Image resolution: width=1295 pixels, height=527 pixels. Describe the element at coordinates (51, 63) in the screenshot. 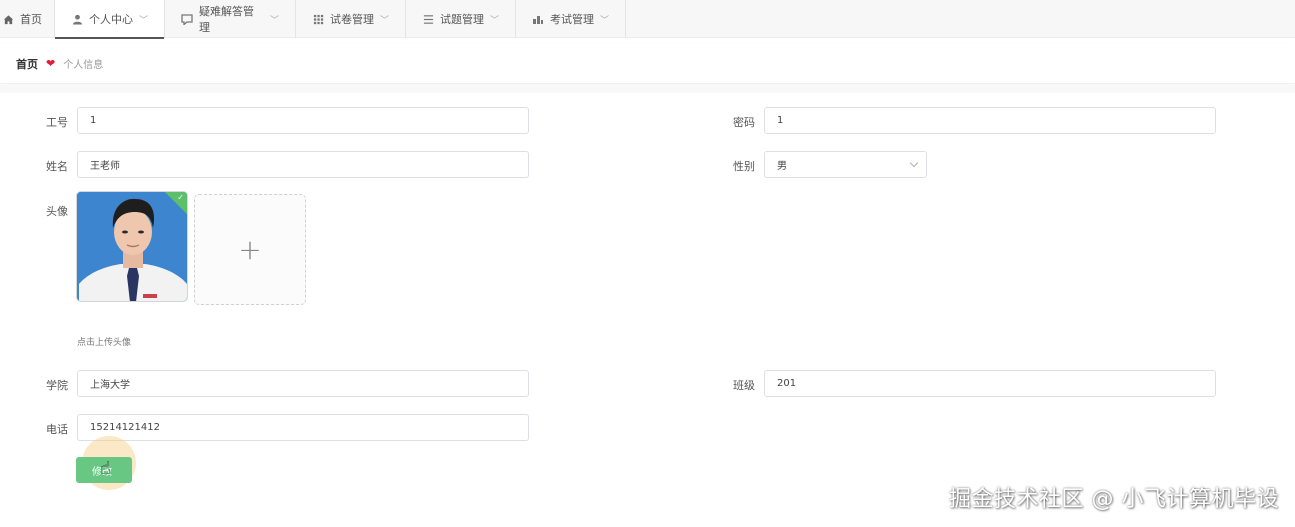

I see `heart-icon: ❤` at that location.